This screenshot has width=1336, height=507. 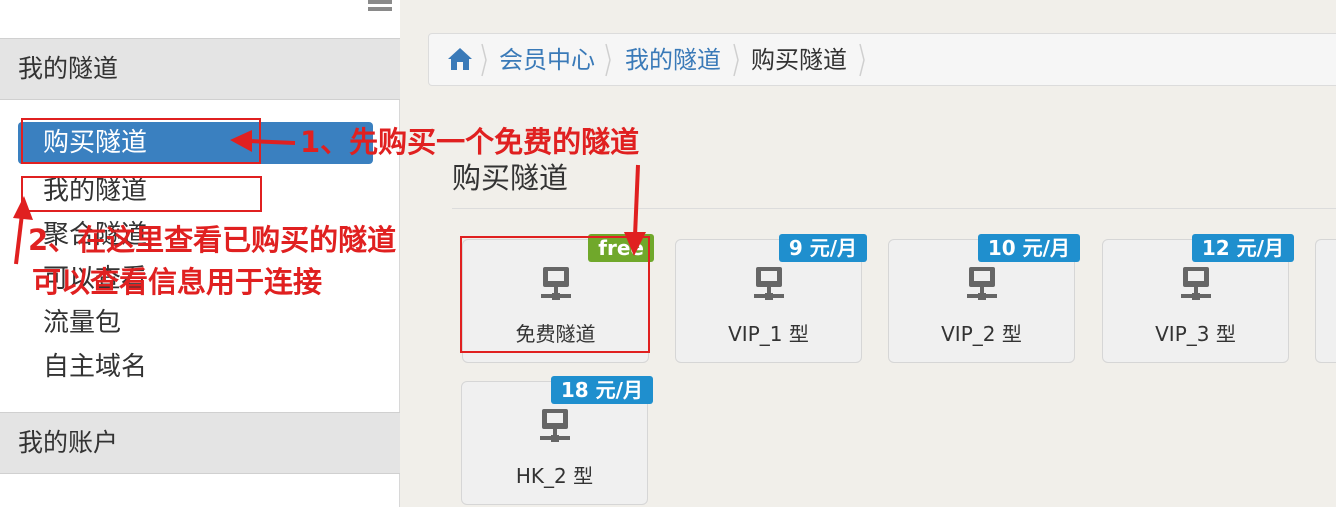 What do you see at coordinates (241, 141) in the screenshot?
I see `arrow-left-head-icon` at bounding box center [241, 141].